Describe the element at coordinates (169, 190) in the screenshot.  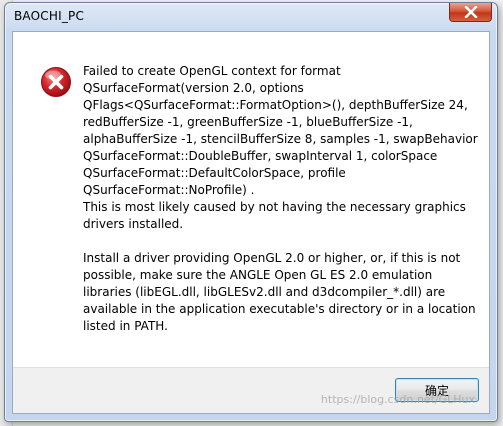
I see `message-line: QSurfaceFormat::NoProfile) .` at that location.